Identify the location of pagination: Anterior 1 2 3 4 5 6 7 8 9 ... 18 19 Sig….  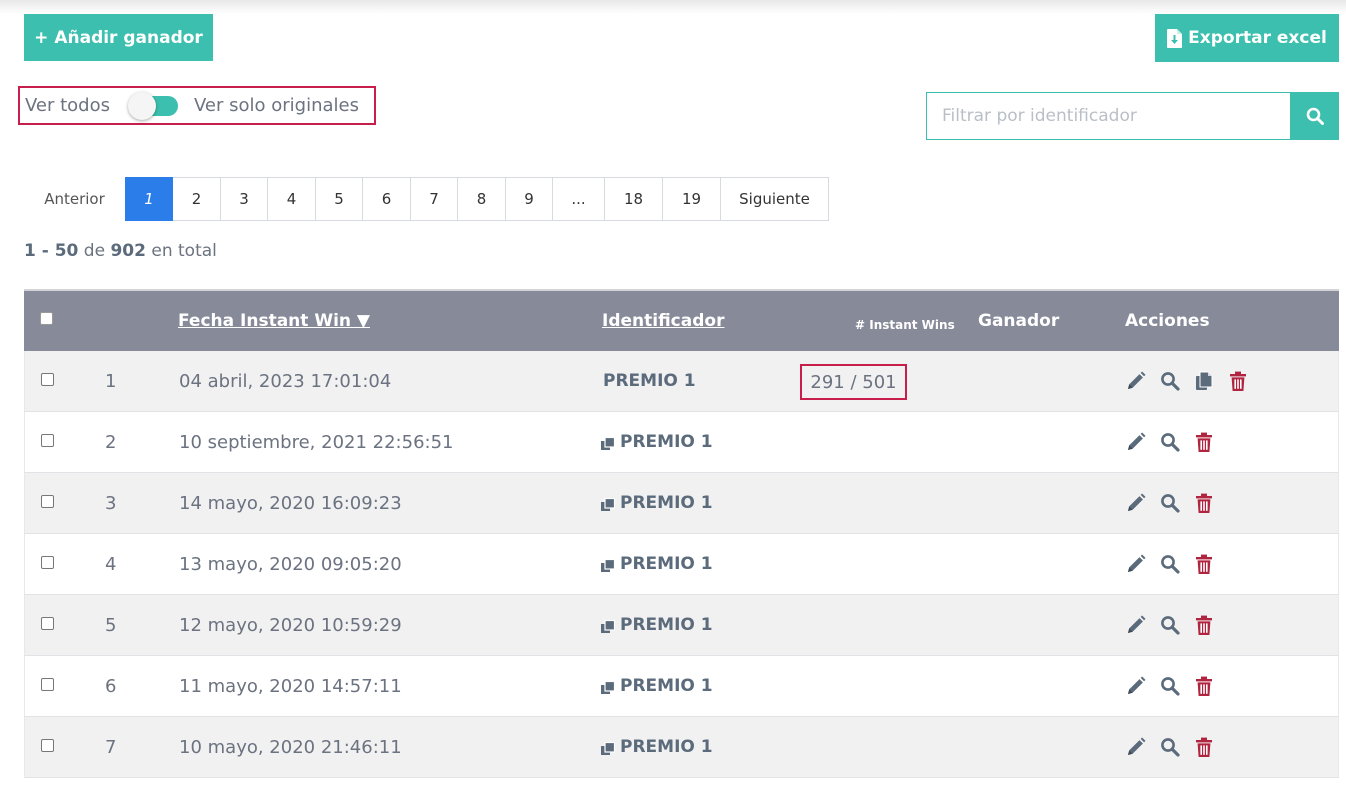
(426, 199).